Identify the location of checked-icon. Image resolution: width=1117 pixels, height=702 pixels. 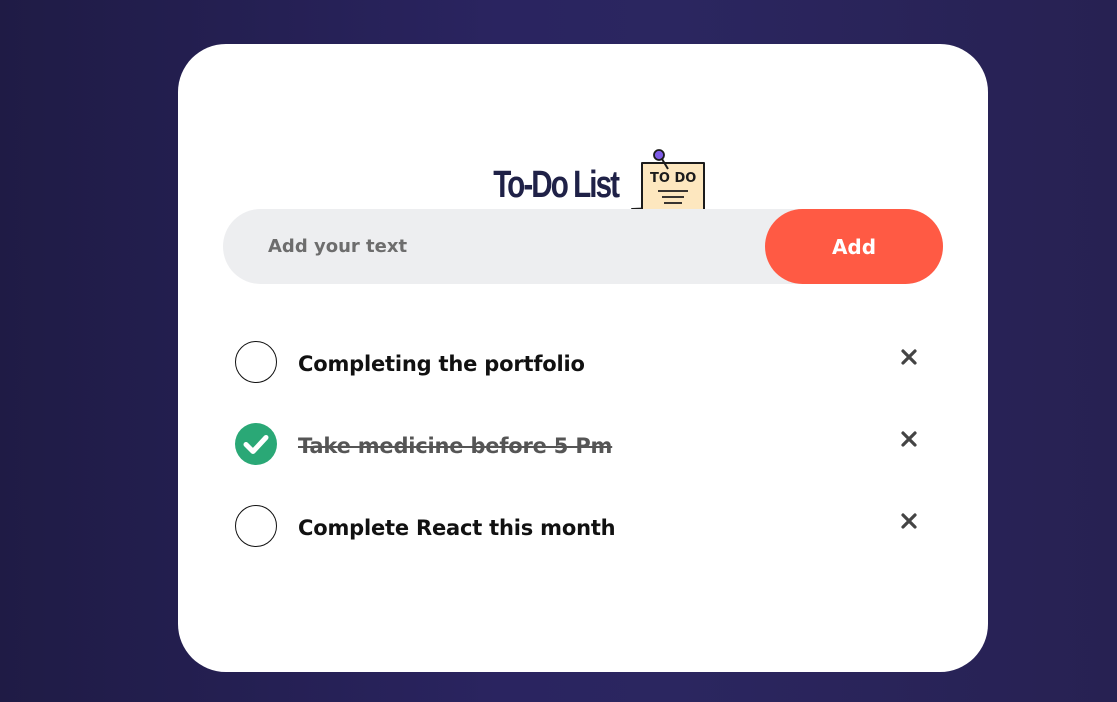
(256, 444).